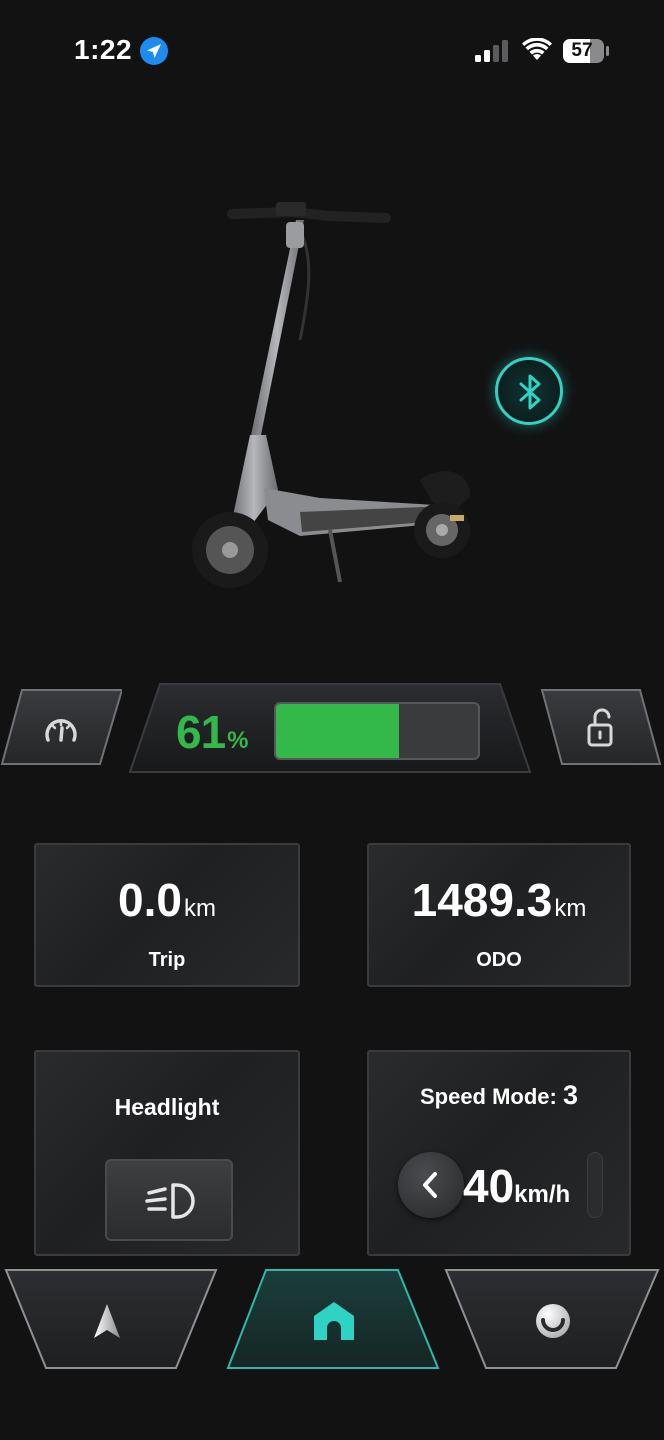  What do you see at coordinates (499, 960) in the screenshot?
I see `odometer-label: ODO` at bounding box center [499, 960].